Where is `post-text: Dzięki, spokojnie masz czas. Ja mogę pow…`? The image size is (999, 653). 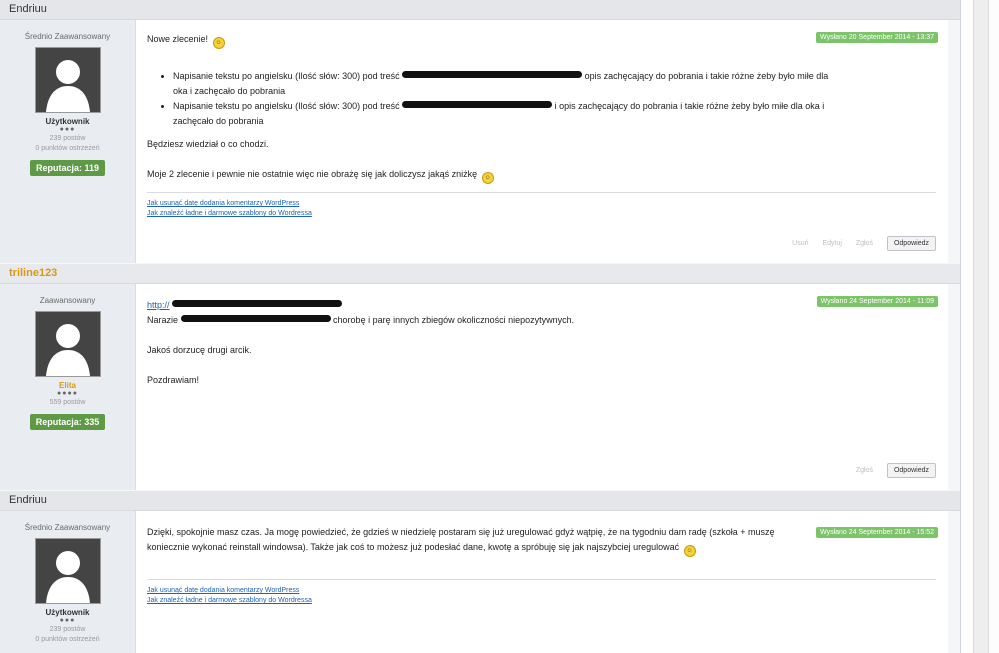 post-text: Dzięki, spokojnie masz czas. Ja mogę pow… is located at coordinates (461, 539).